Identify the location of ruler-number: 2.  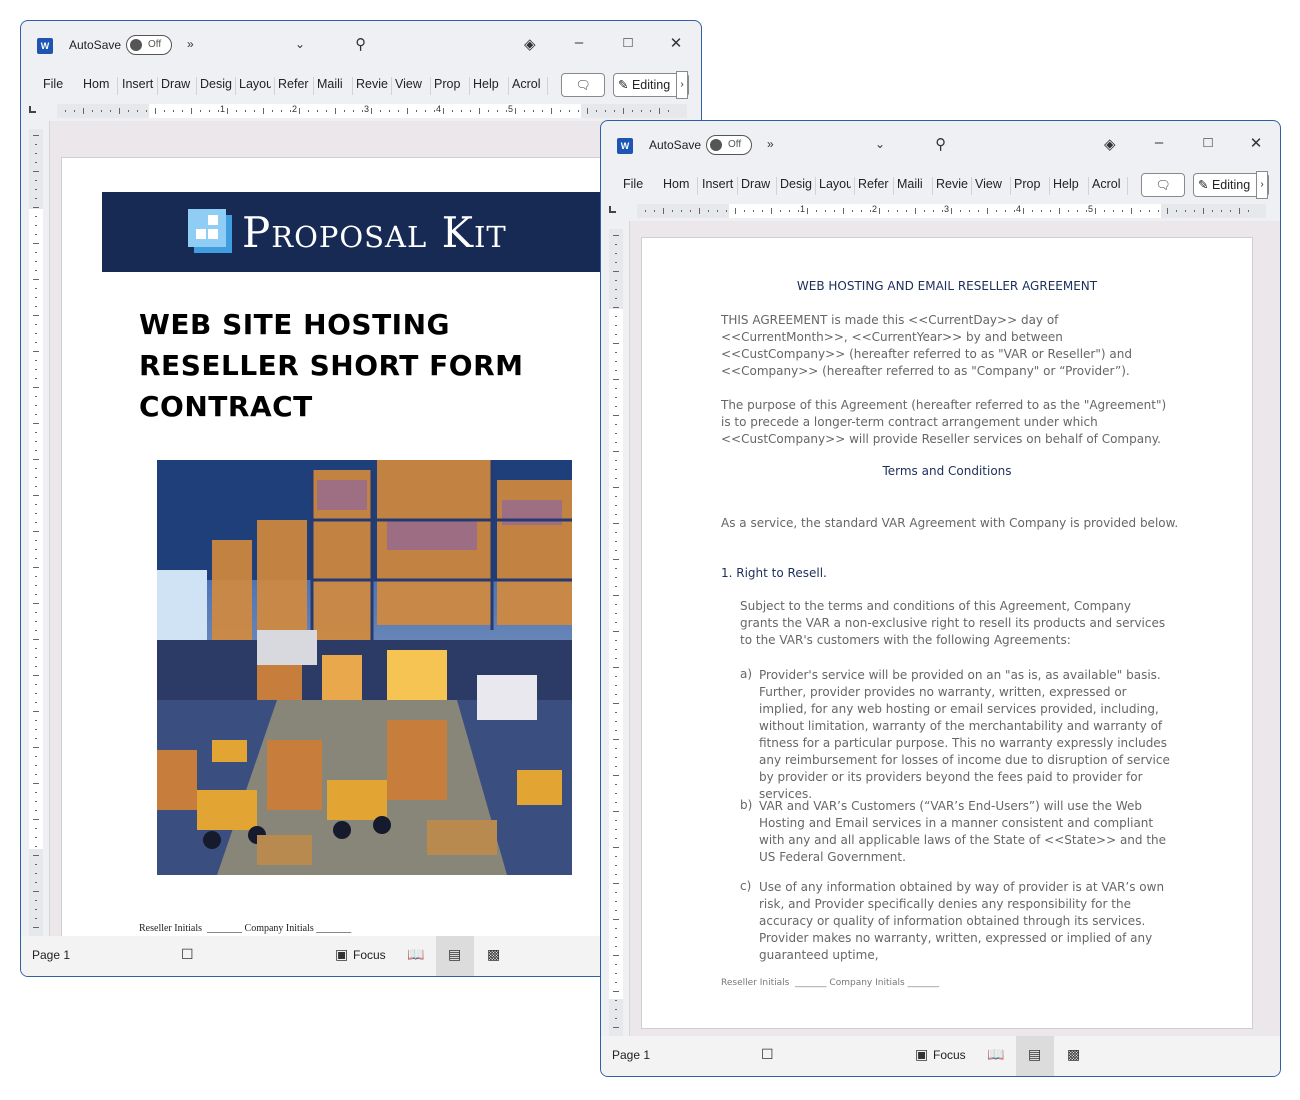
(295, 109).